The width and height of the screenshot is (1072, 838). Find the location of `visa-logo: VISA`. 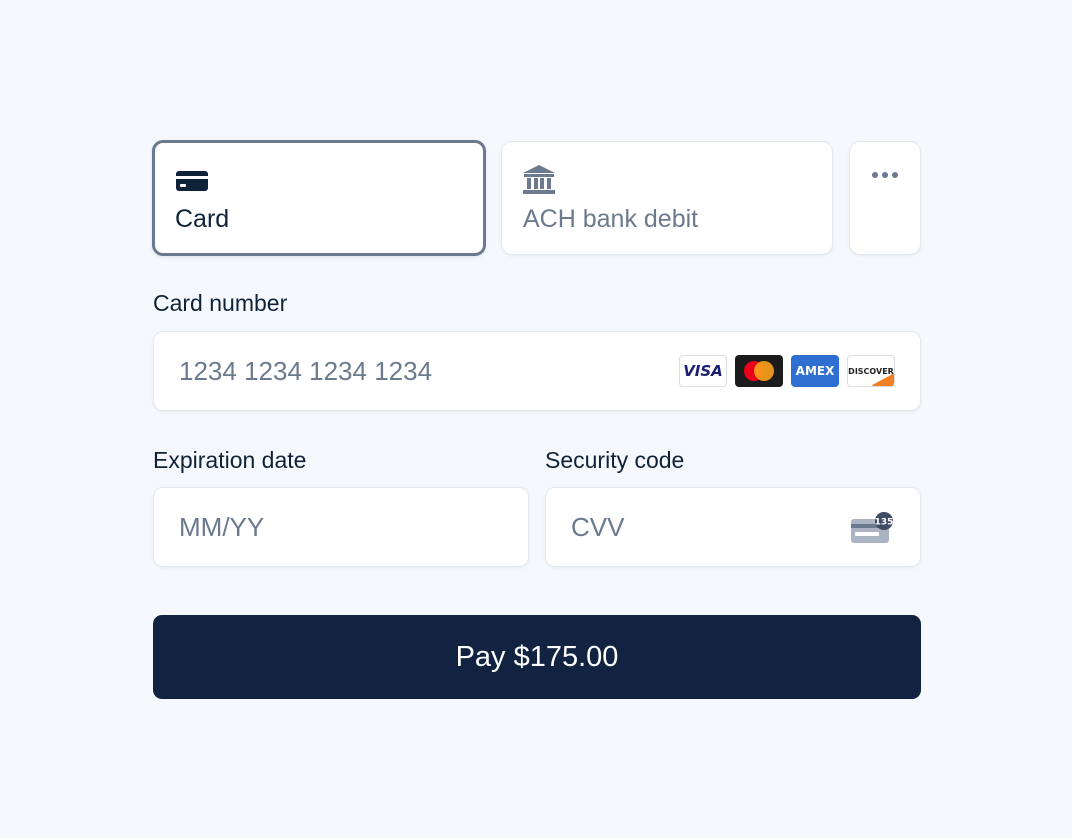

visa-logo: VISA is located at coordinates (703, 371).